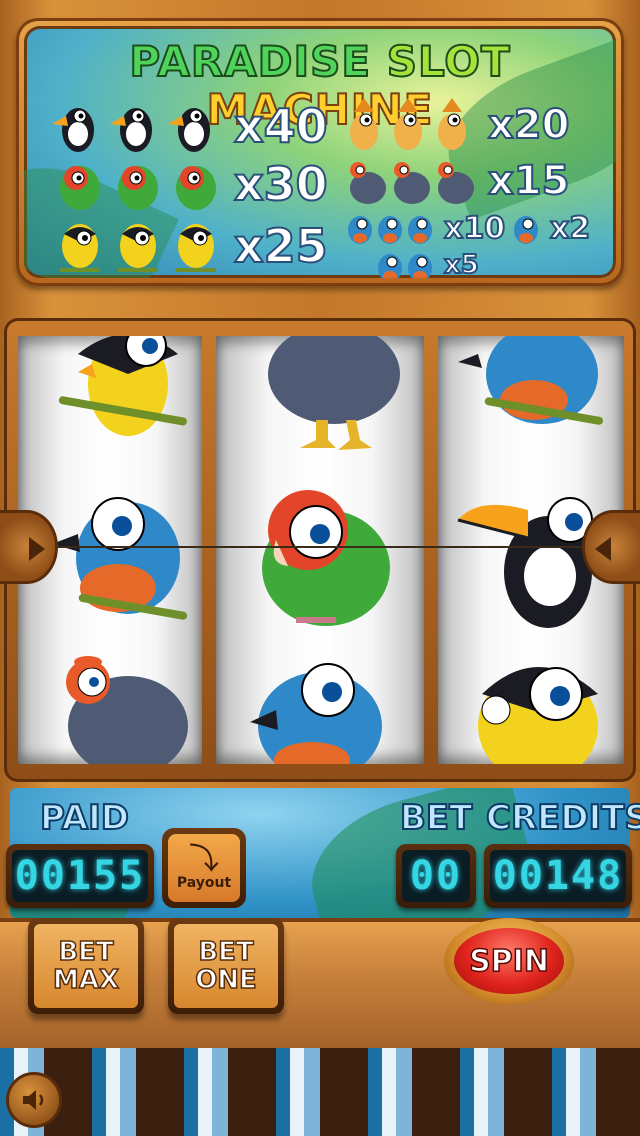 Image resolution: width=640 pixels, height=1136 pixels. Describe the element at coordinates (528, 181) in the screenshot. I see `multiplier-x15: x15` at that location.